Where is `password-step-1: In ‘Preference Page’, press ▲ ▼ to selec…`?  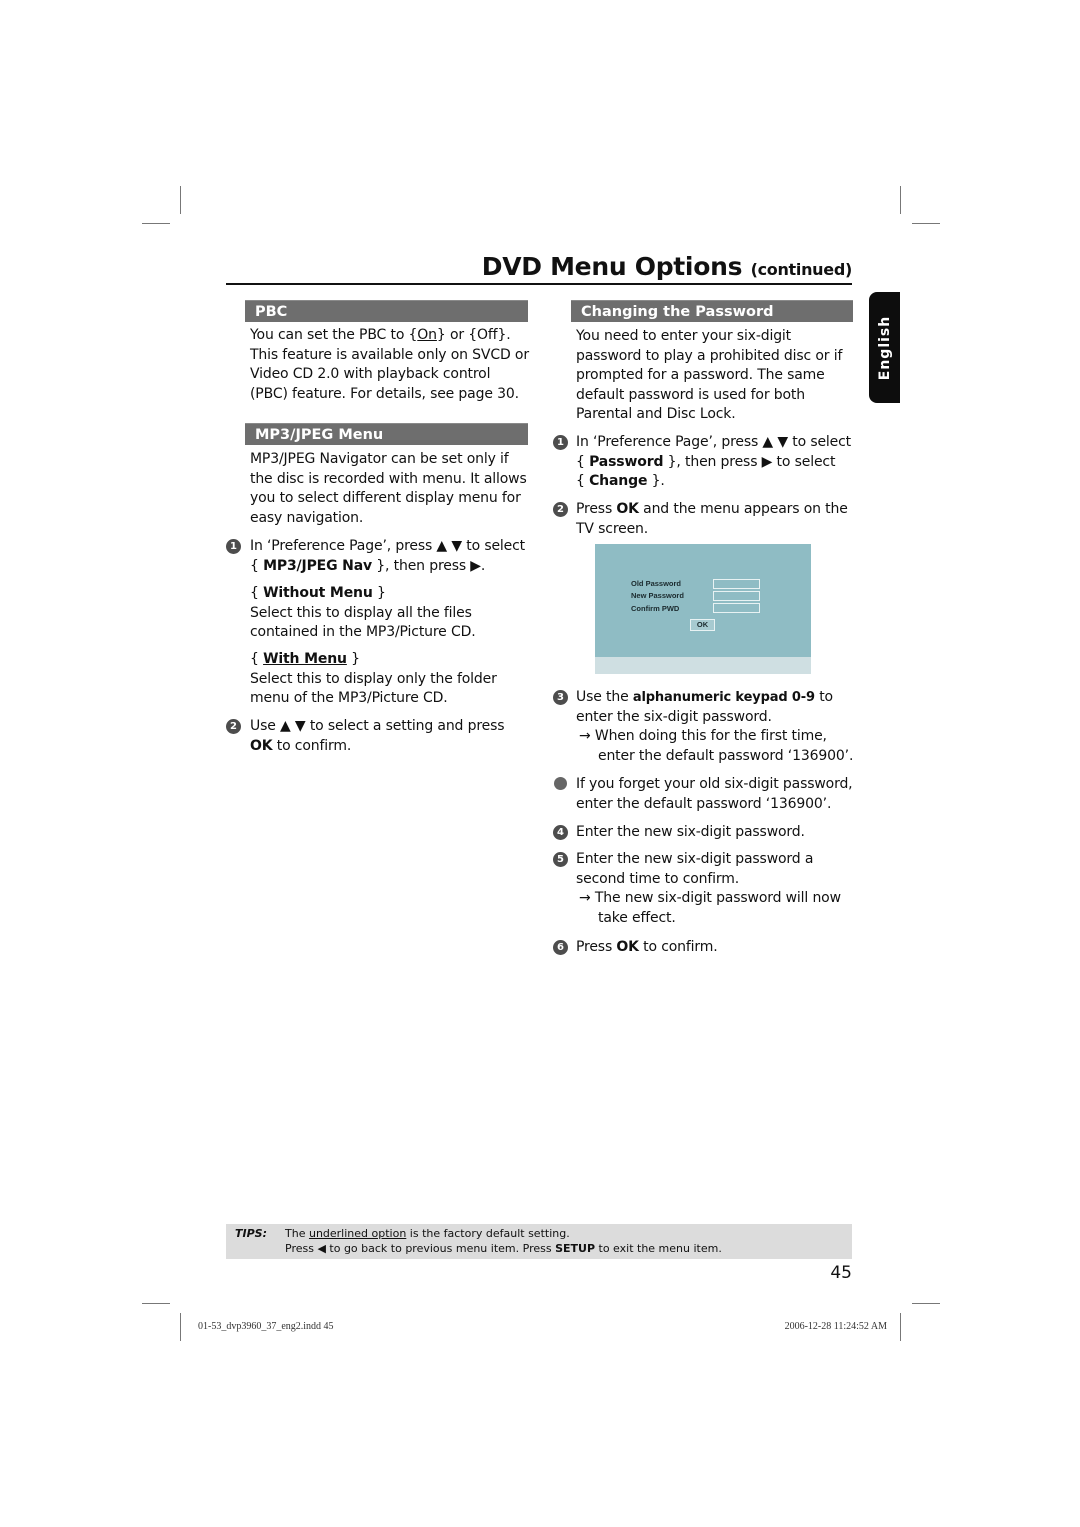
password-step-1: In ‘Preference Page’, press ▲ ▼ to selec… is located at coordinates (713, 462).